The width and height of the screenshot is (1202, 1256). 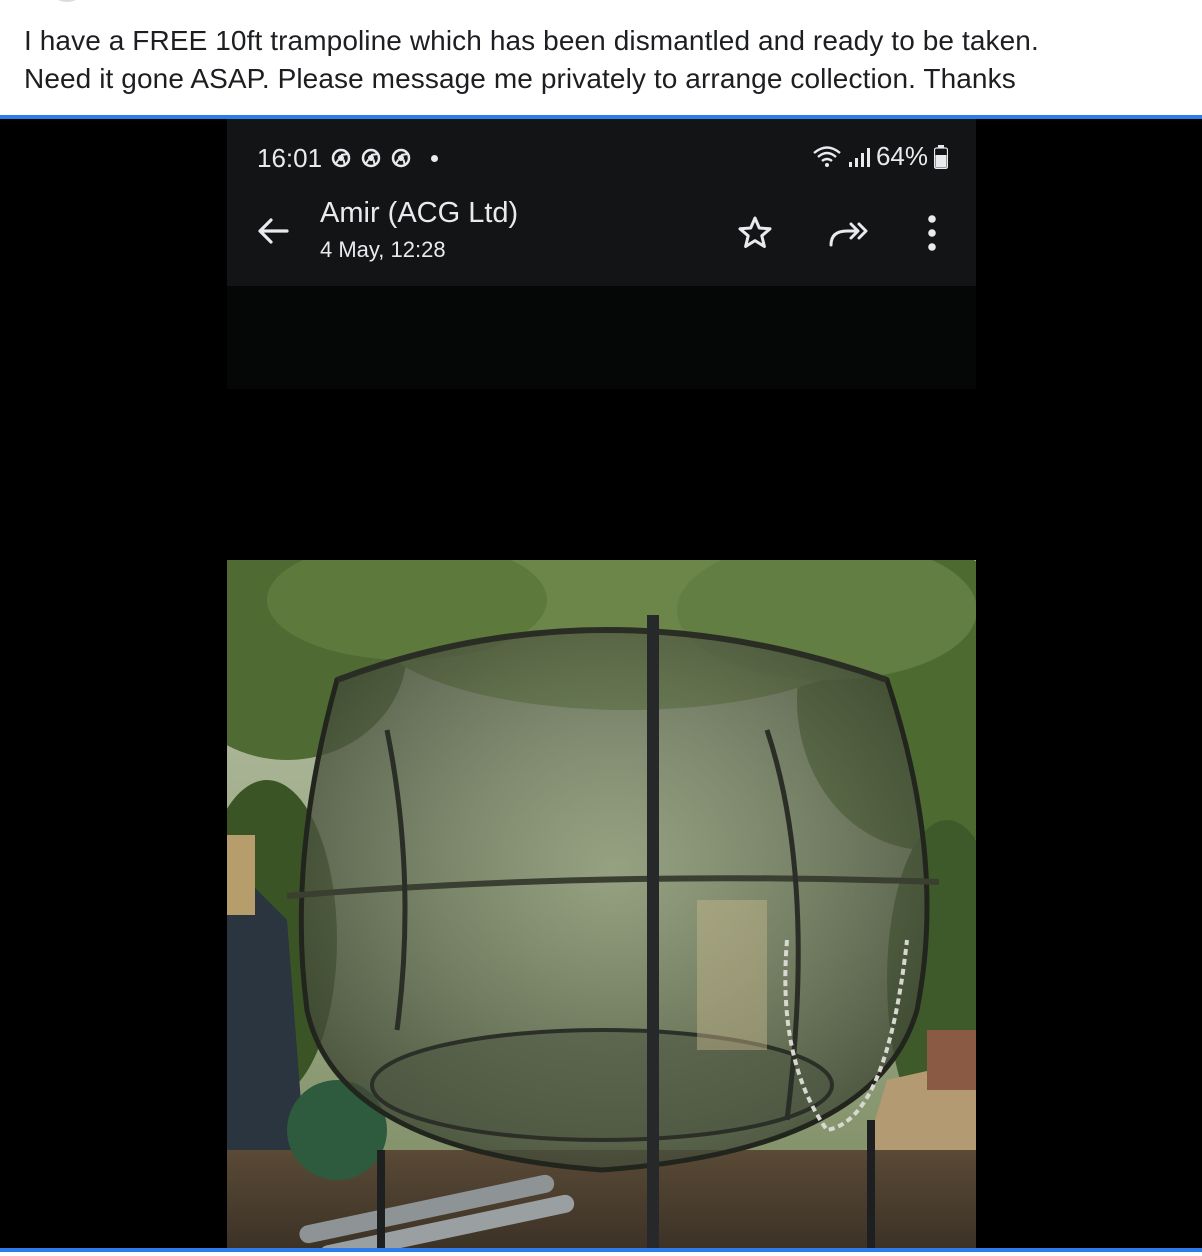 I want to click on divider-bottom, so click(x=601, y=1250).